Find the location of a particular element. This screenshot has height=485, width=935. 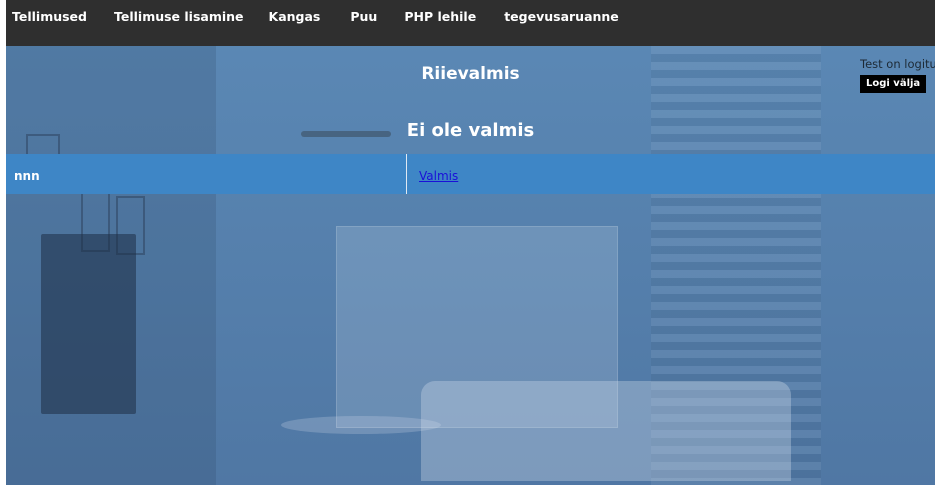

login-status-text: Test on logitud sisse is located at coordinates (897, 64).